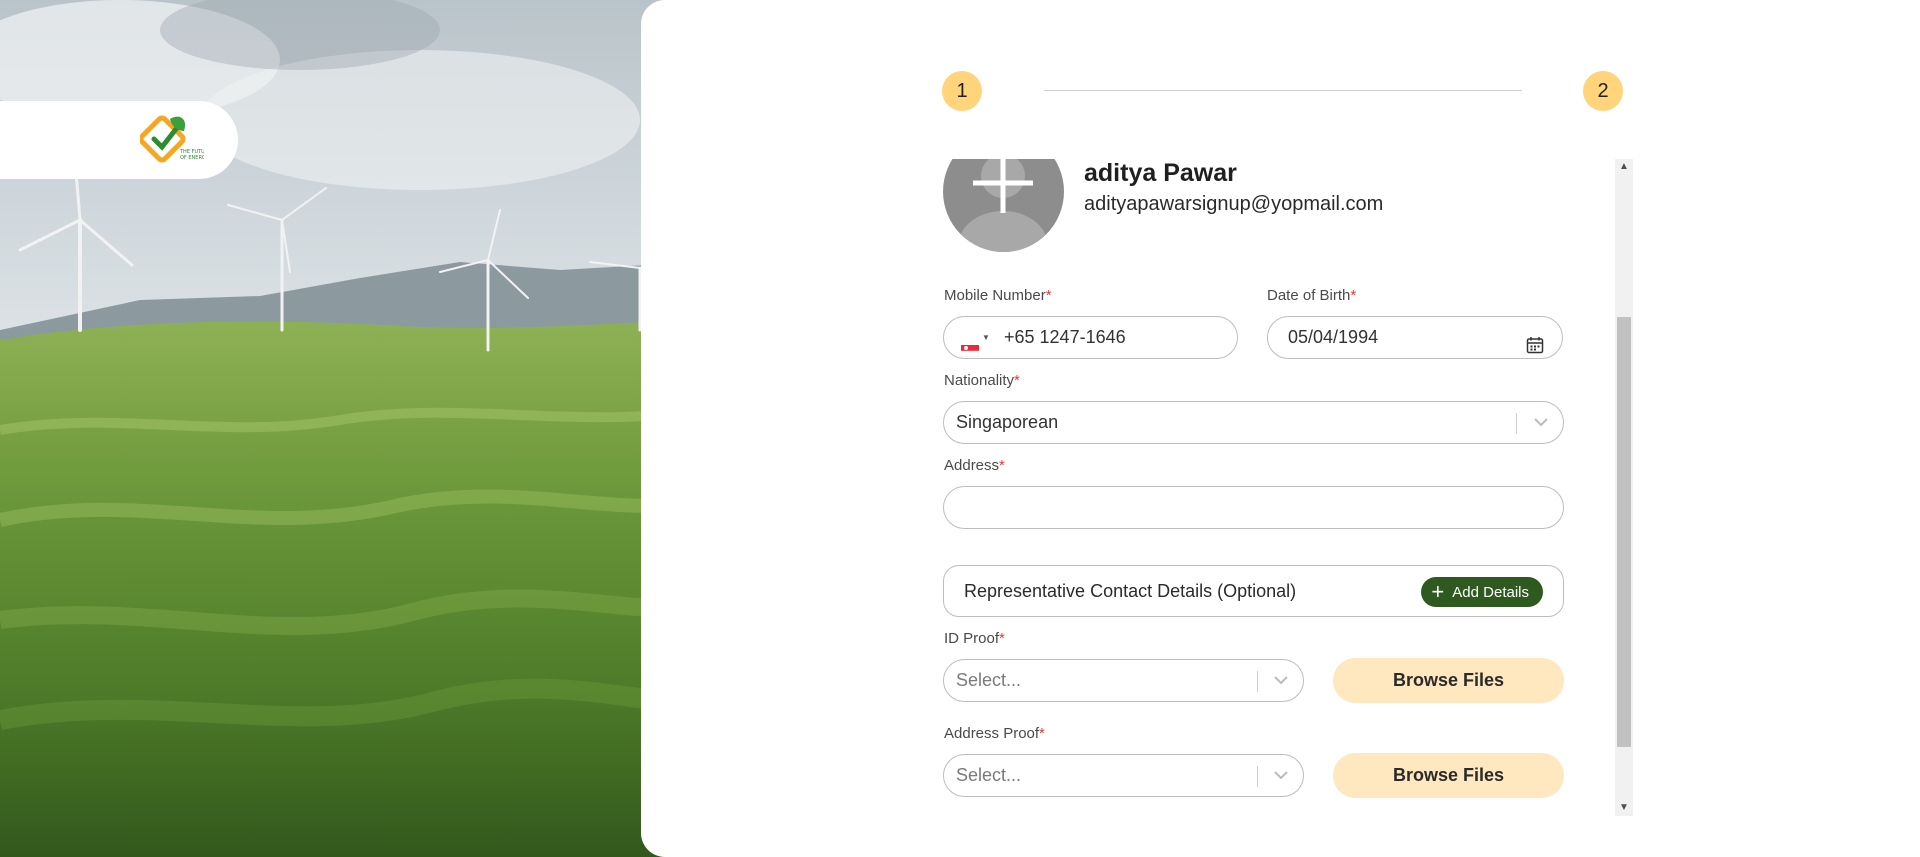  I want to click on profile-email: adityapawarsignup@yopmail.com, so click(1234, 204).